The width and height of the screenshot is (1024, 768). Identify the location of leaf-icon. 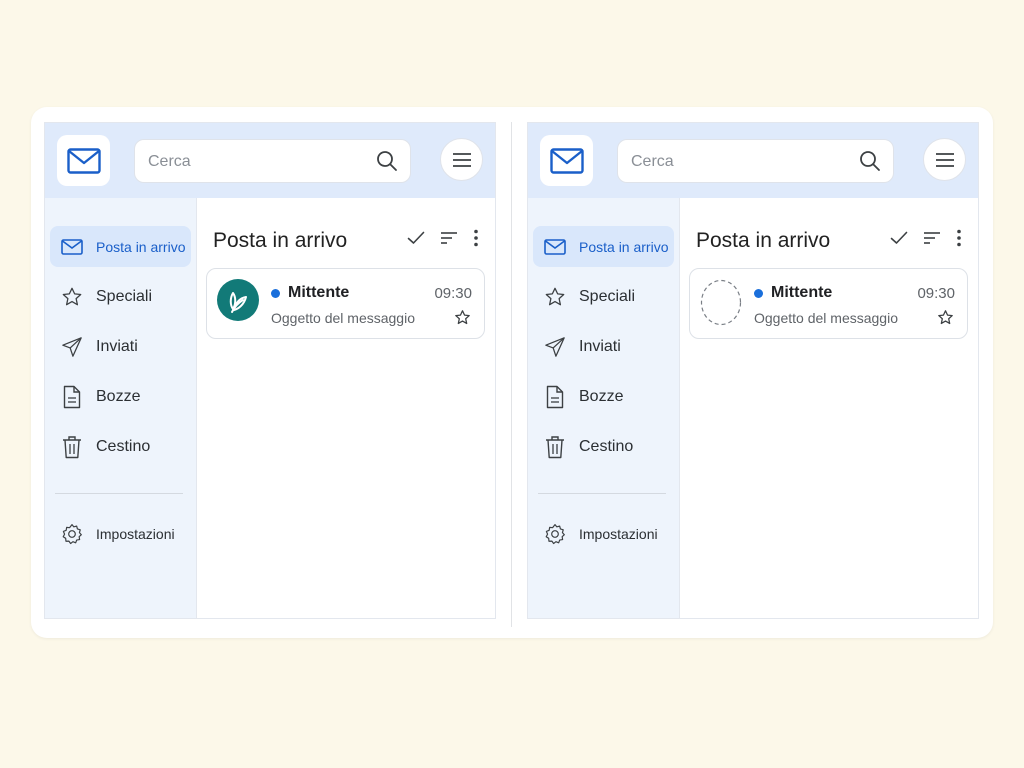
(238, 302).